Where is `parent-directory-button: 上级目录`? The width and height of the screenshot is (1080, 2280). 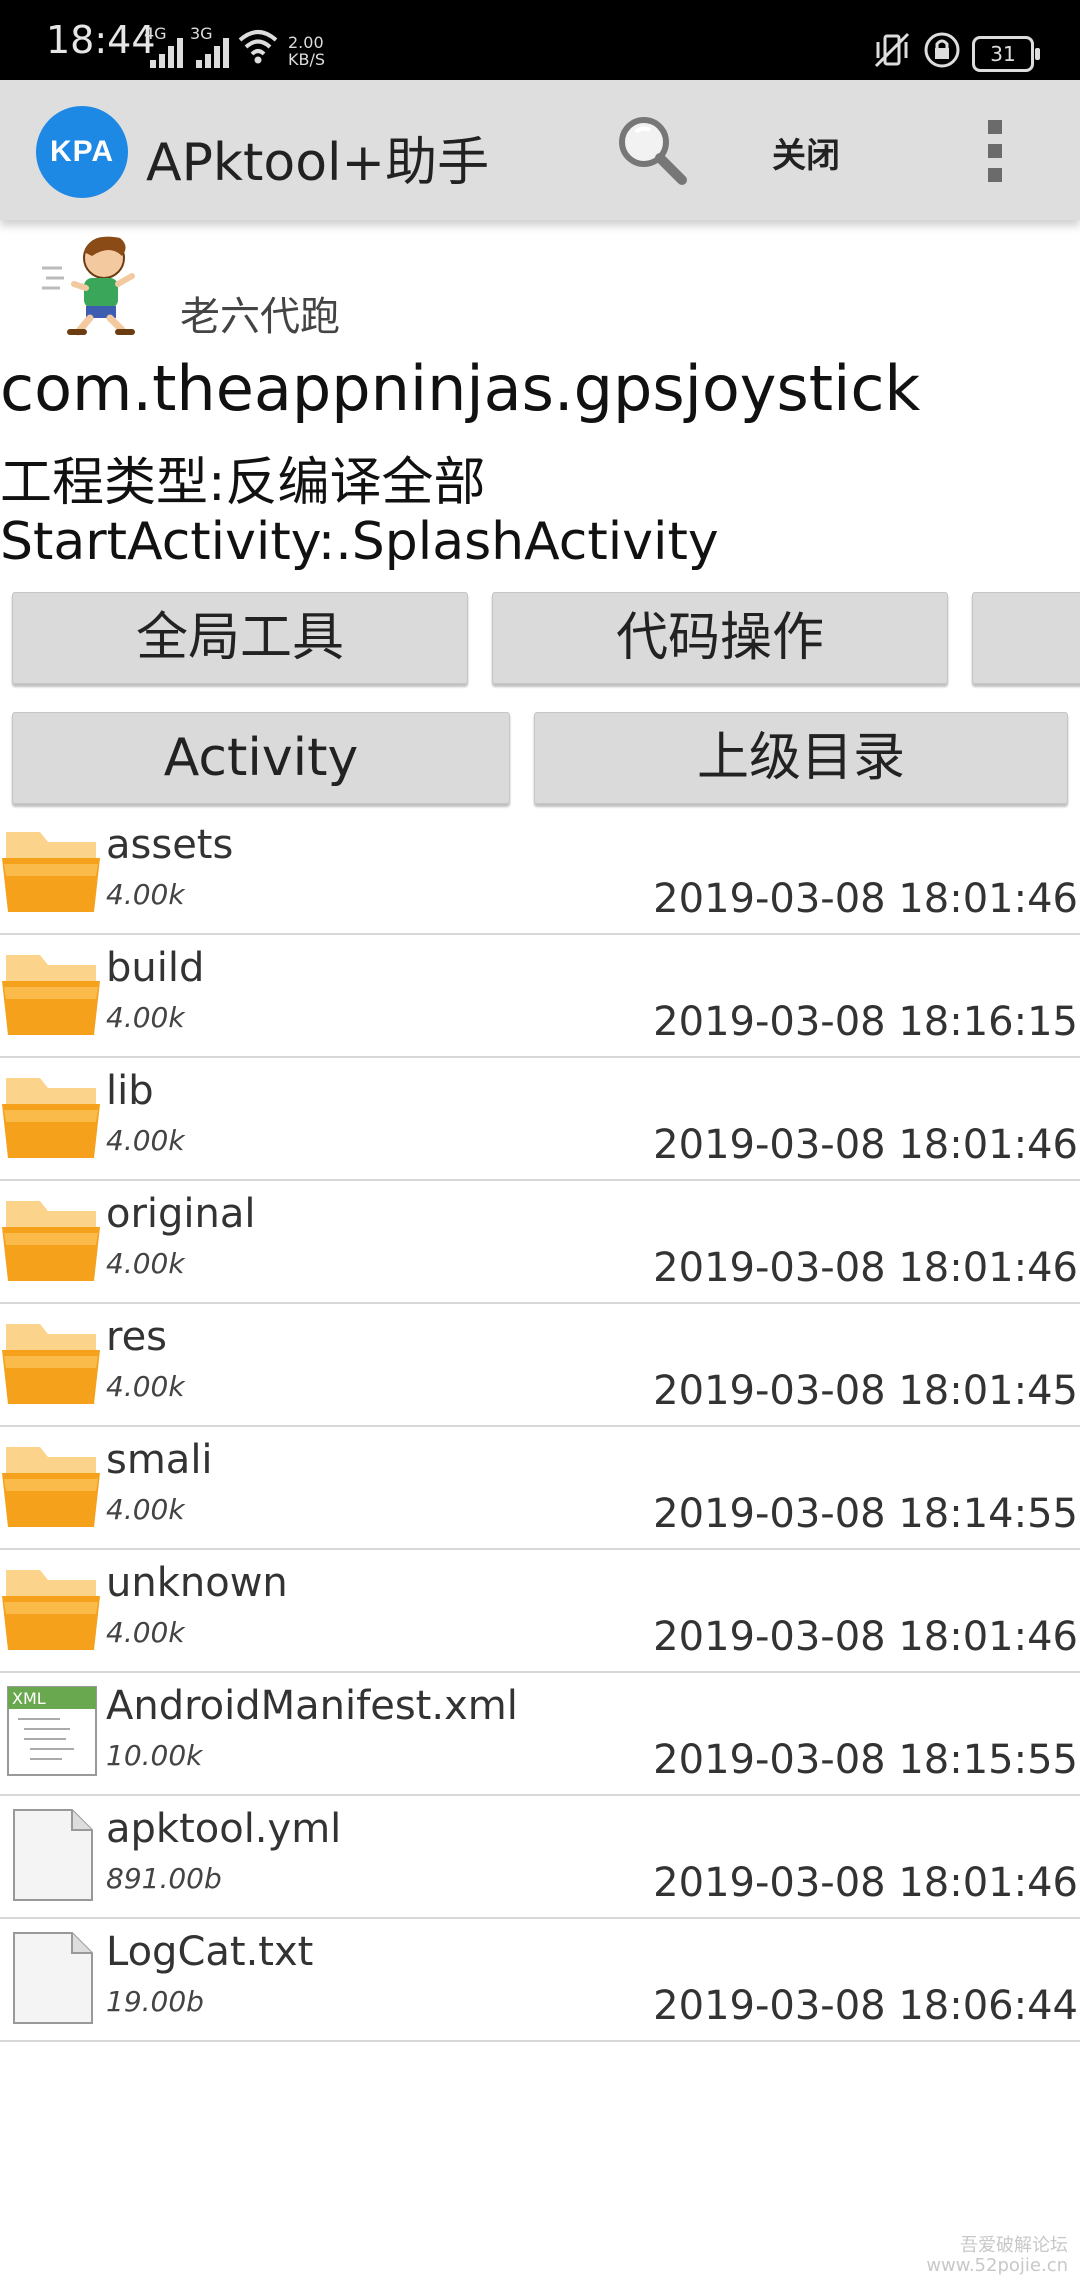
parent-directory-button: 上级目录 is located at coordinates (801, 758).